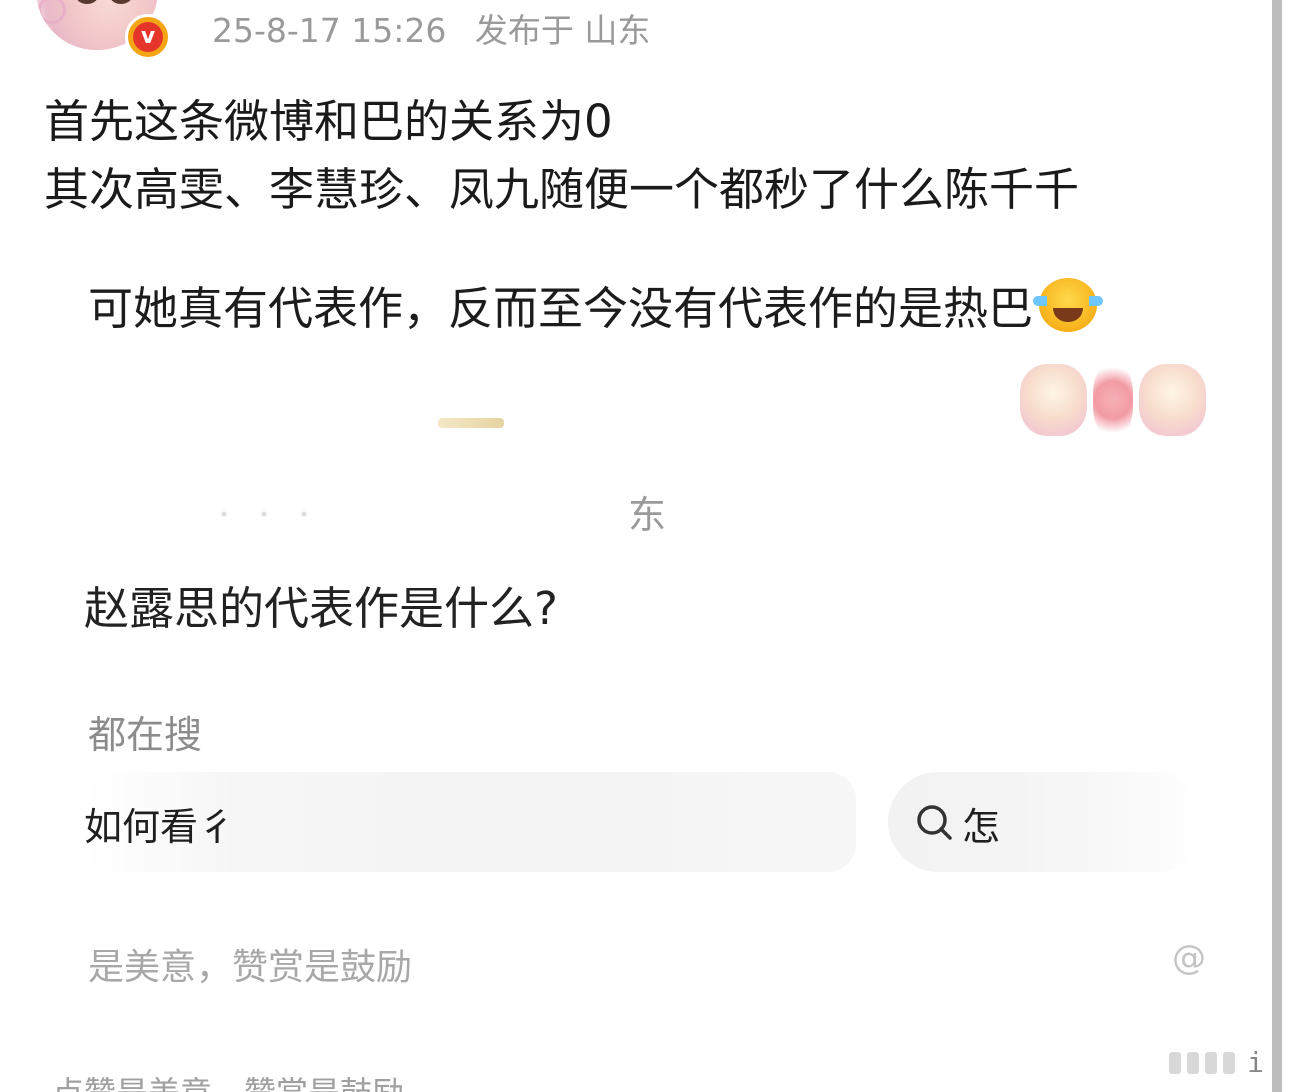 The width and height of the screenshot is (1290, 1092). I want to click on screenshot-question: 赵露思的代表作是什么?, so click(321, 608).